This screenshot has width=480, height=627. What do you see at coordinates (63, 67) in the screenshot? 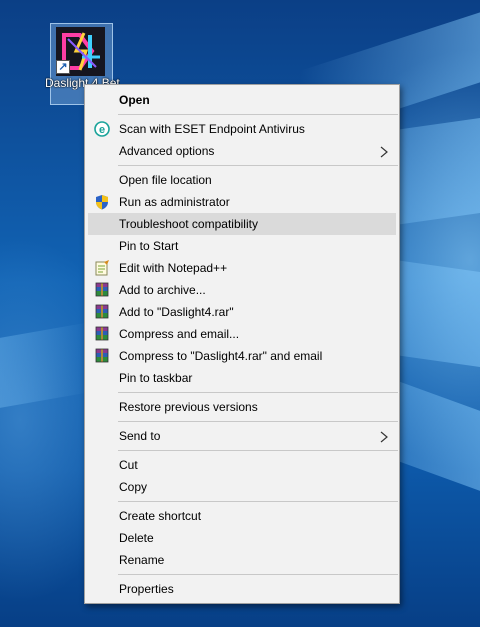
I see `shortcut-arrow-icon: ↗` at bounding box center [63, 67].